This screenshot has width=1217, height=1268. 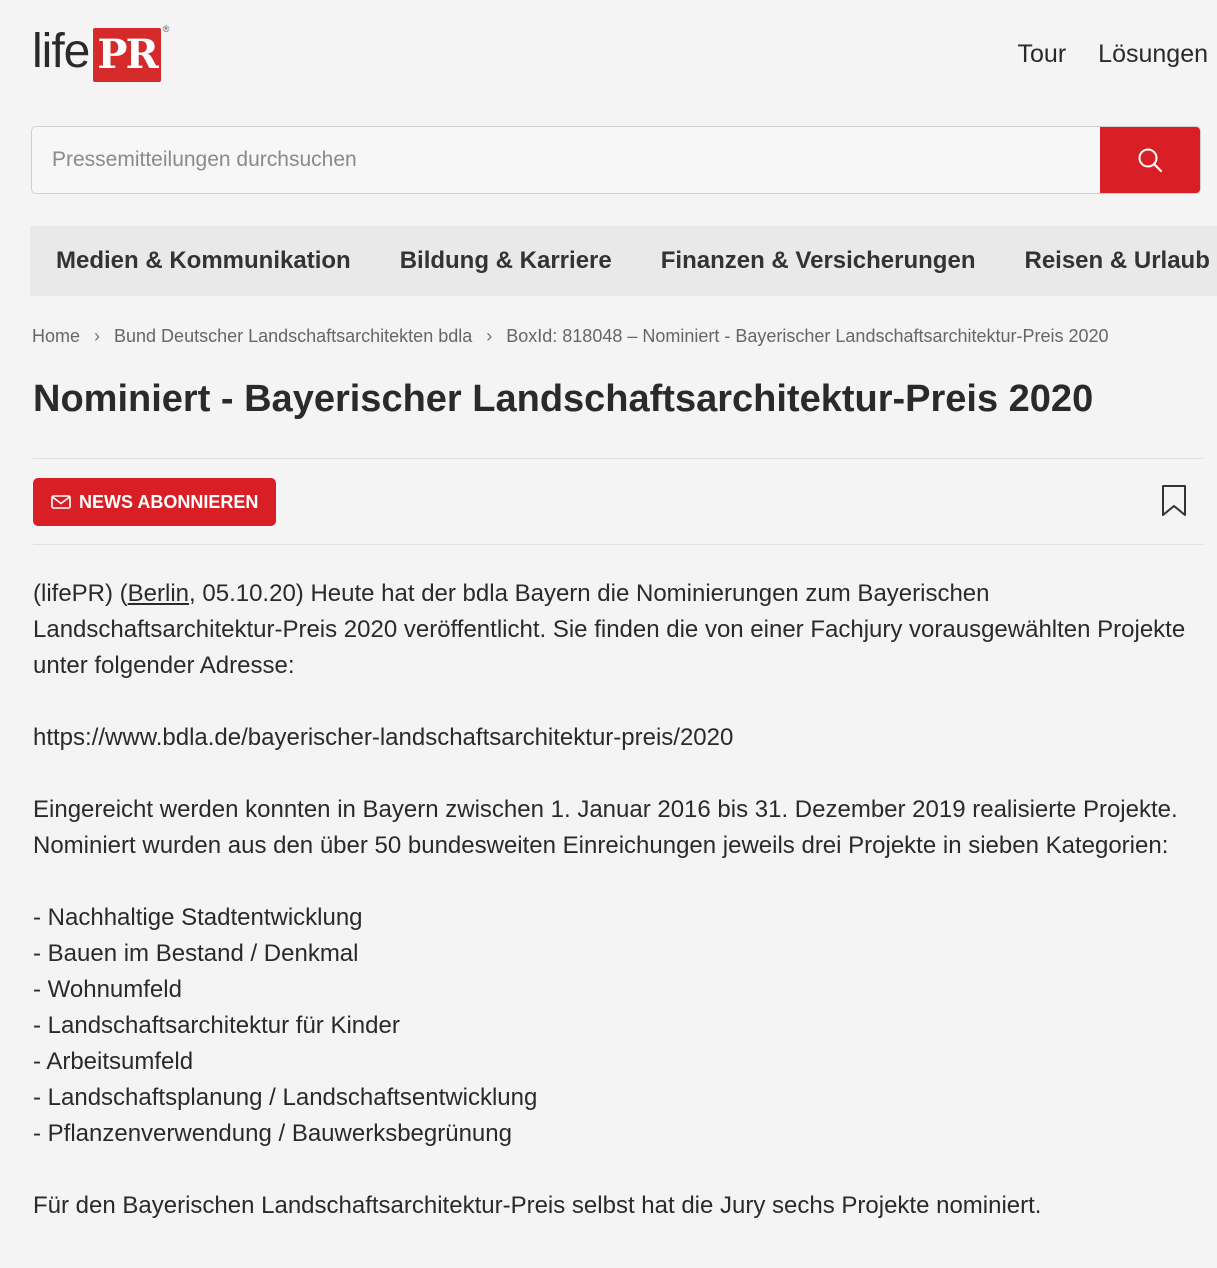 What do you see at coordinates (506, 261) in the screenshot?
I see `category-bildung-karriere: Bildung & Karriere` at bounding box center [506, 261].